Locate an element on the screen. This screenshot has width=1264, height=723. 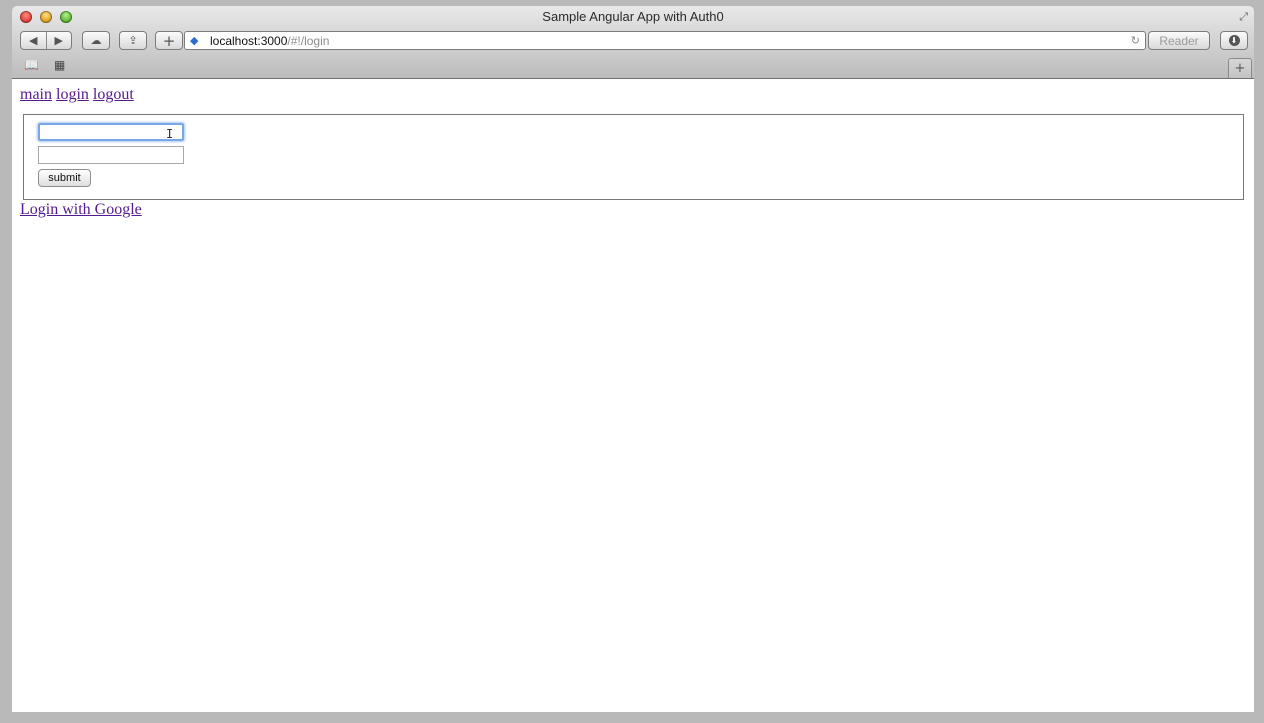
submit-button: submit is located at coordinates (64, 178).